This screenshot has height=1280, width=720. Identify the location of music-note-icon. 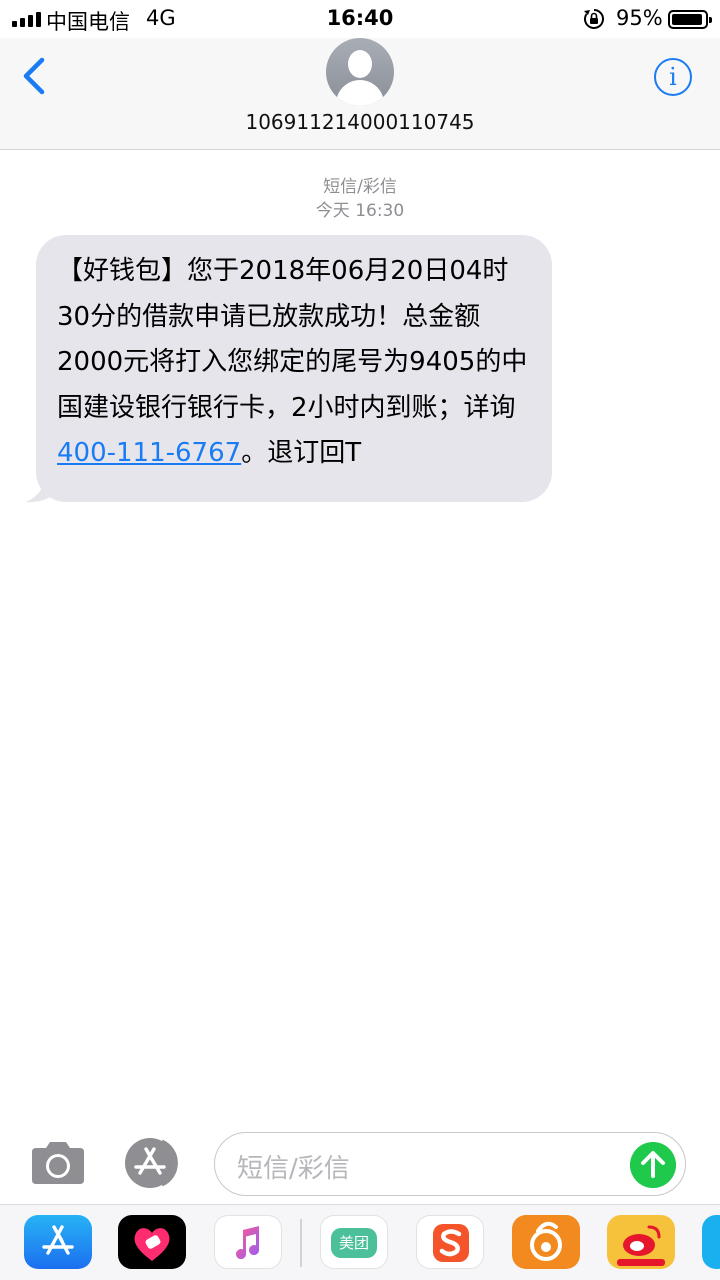
(248, 1242).